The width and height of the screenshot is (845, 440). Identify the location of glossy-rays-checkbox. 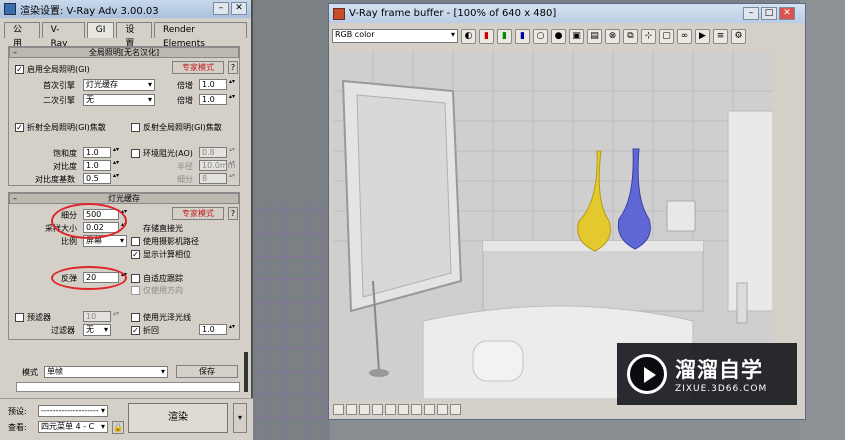
(135, 317).